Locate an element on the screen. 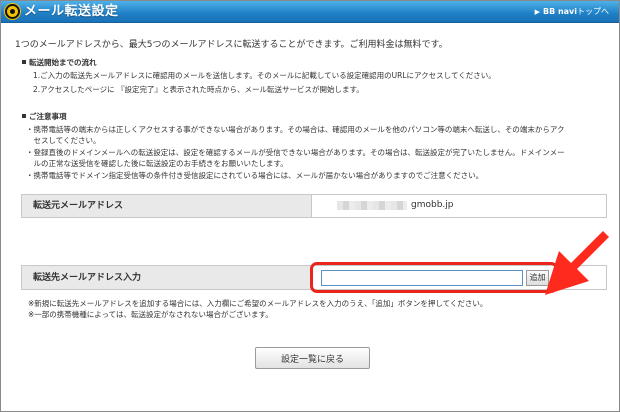  masked-address is located at coordinates (372, 205).